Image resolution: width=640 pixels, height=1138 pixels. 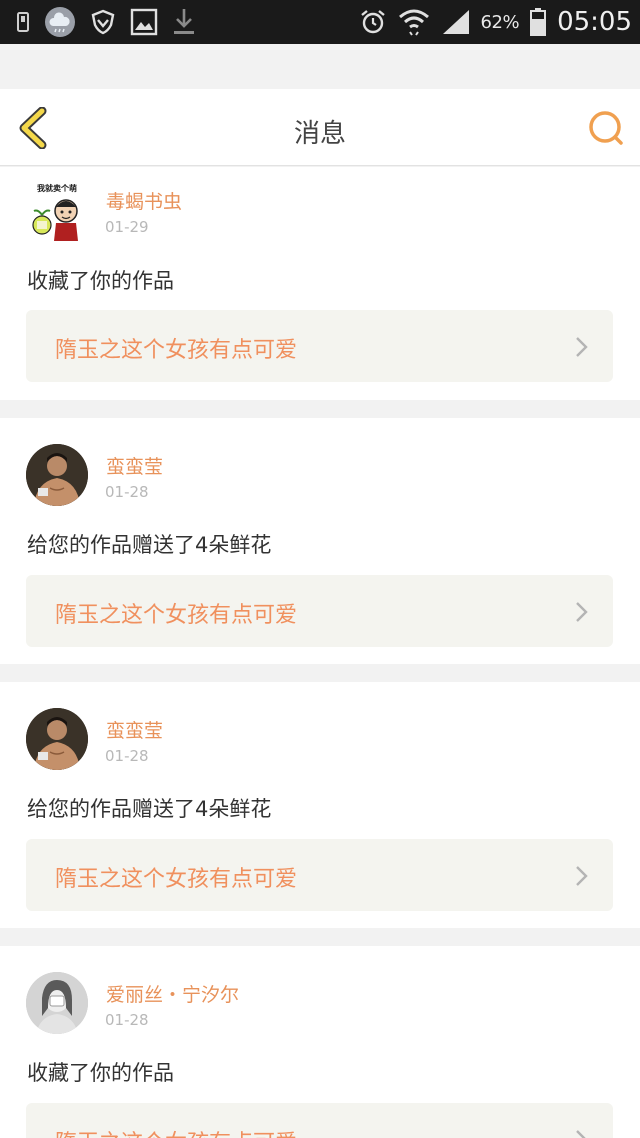 I want to click on alarm-icon, so click(x=373, y=22).